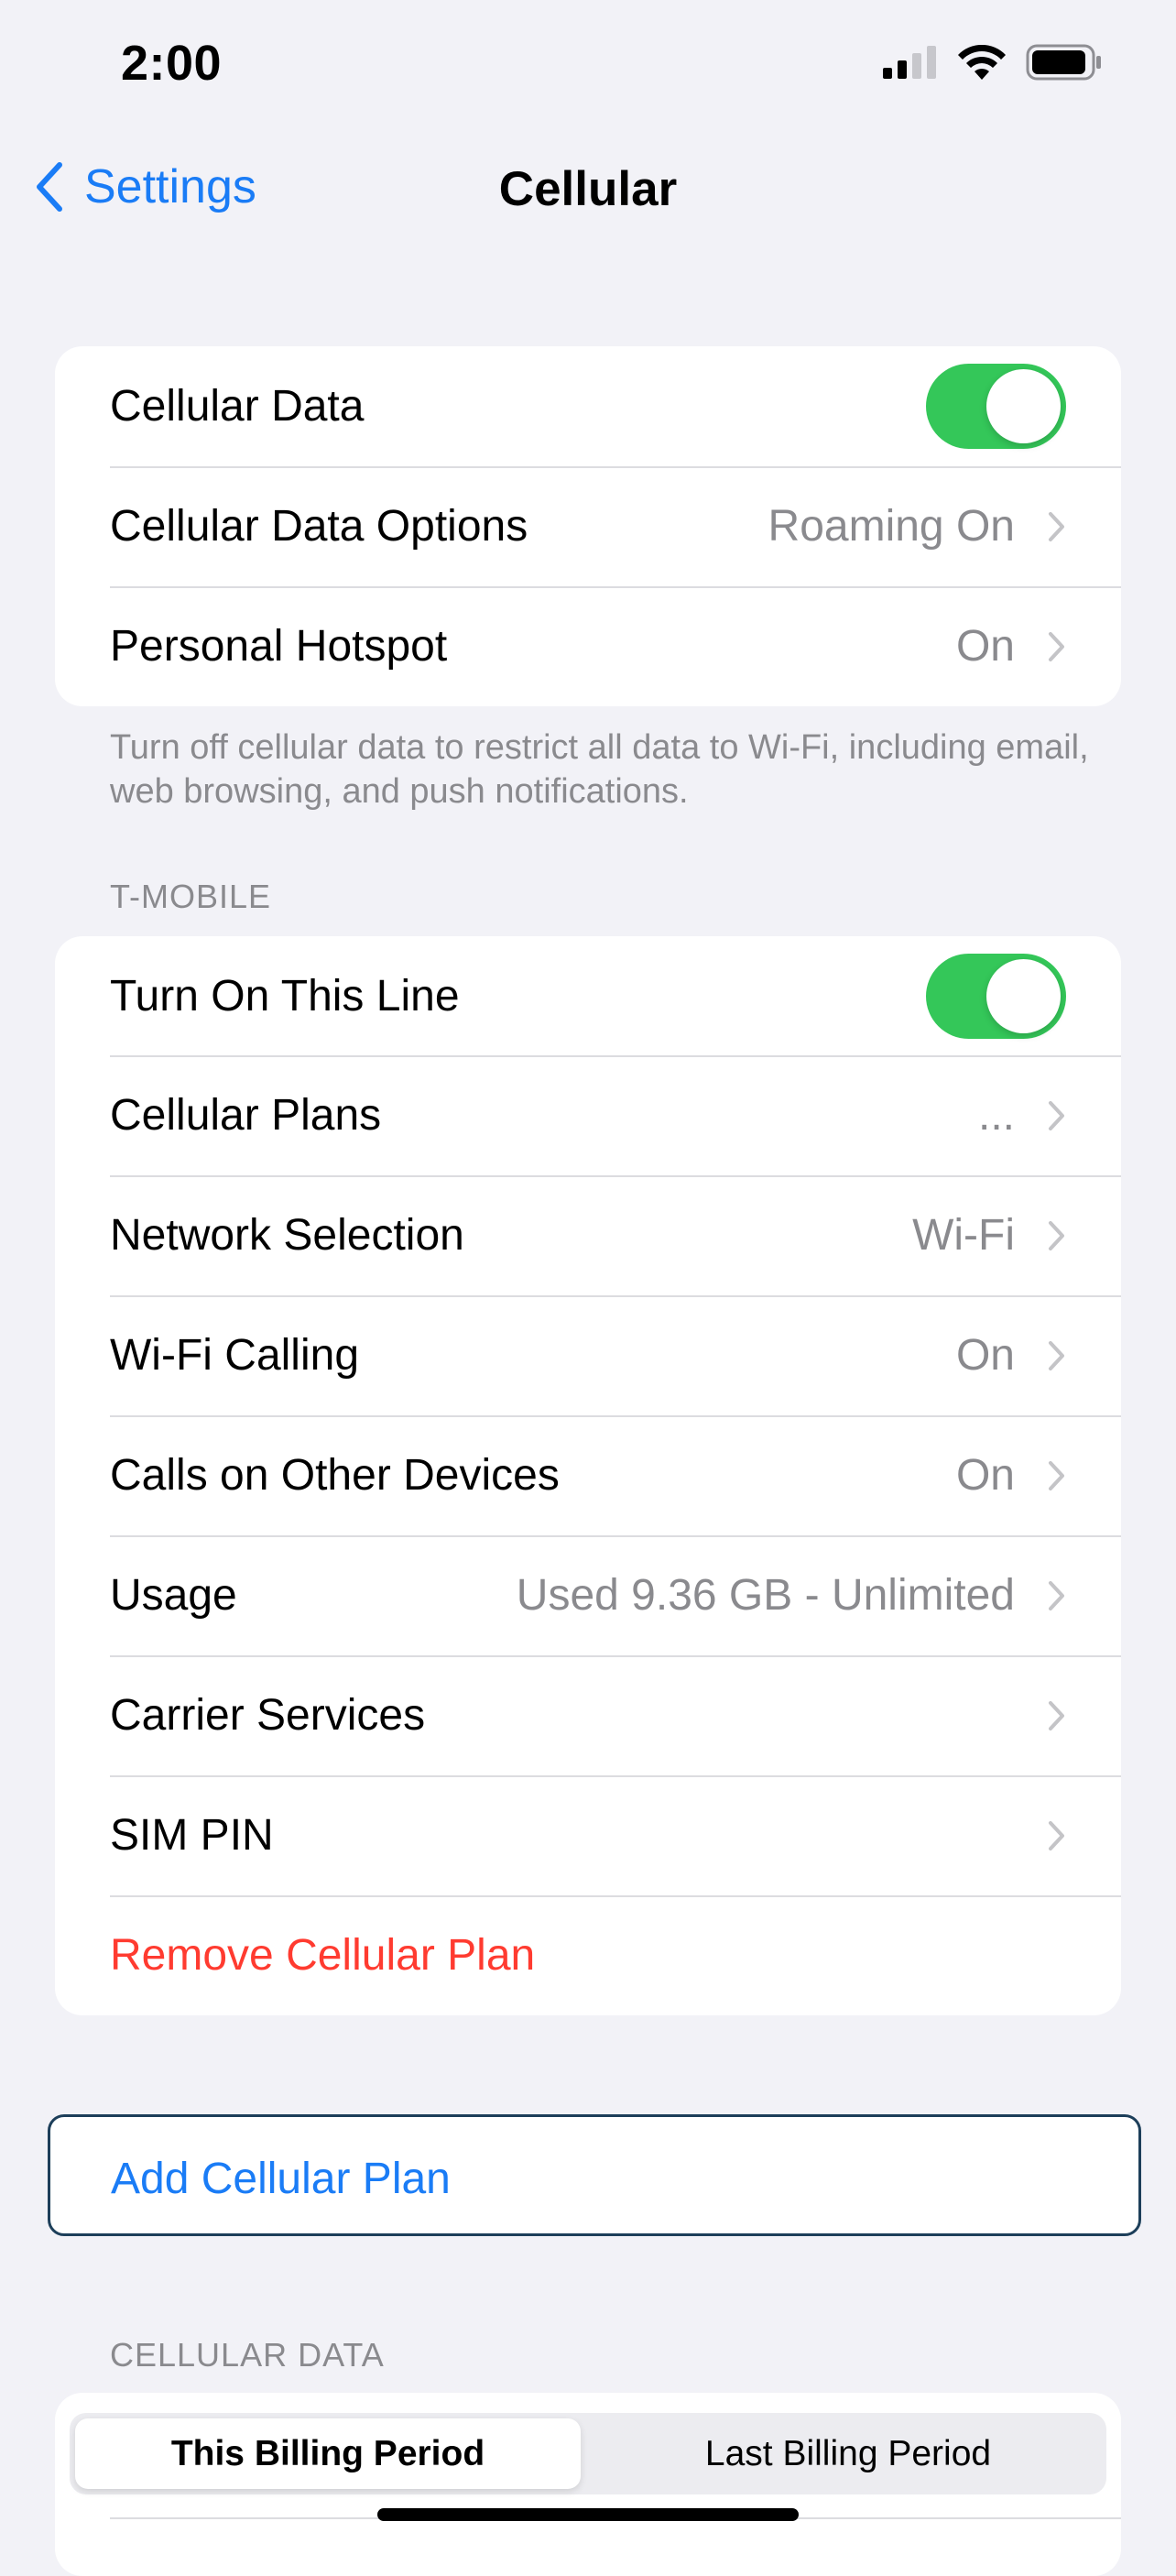  What do you see at coordinates (588, 996) in the screenshot?
I see `turn-on-line-row: Turn On This Line` at bounding box center [588, 996].